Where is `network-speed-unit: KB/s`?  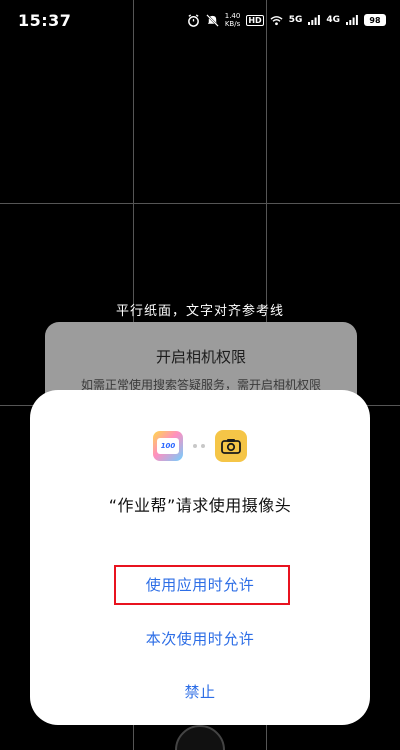
network-speed-unit: KB/s is located at coordinates (232, 24).